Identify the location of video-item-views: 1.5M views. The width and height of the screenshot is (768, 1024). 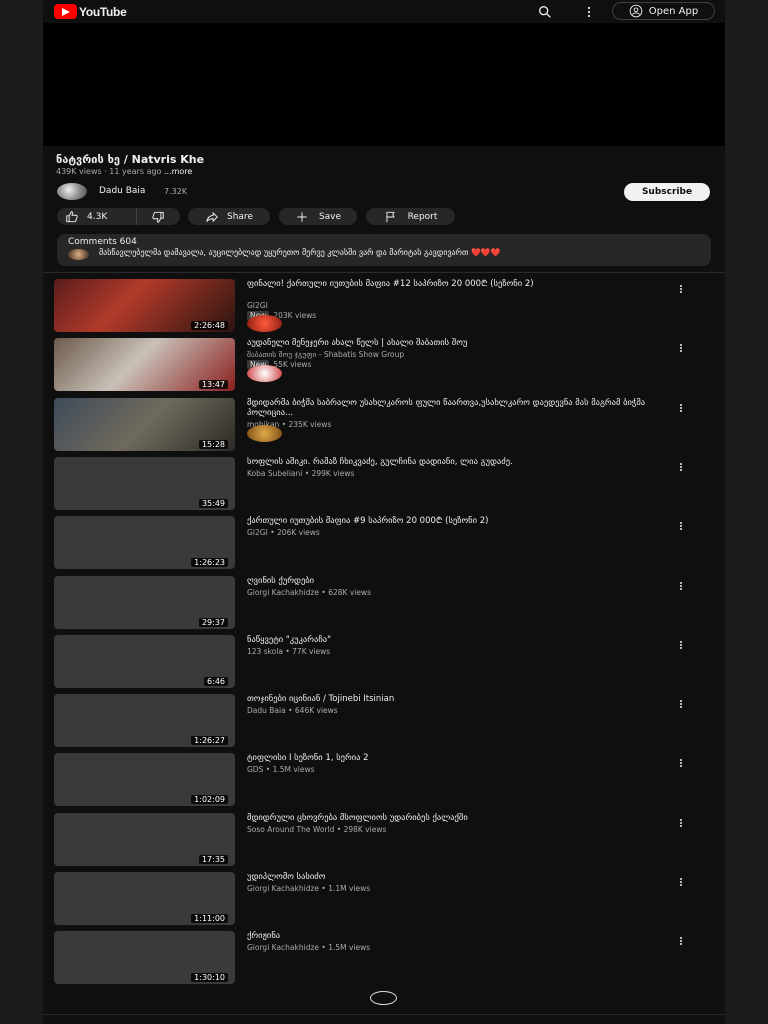
(349, 948).